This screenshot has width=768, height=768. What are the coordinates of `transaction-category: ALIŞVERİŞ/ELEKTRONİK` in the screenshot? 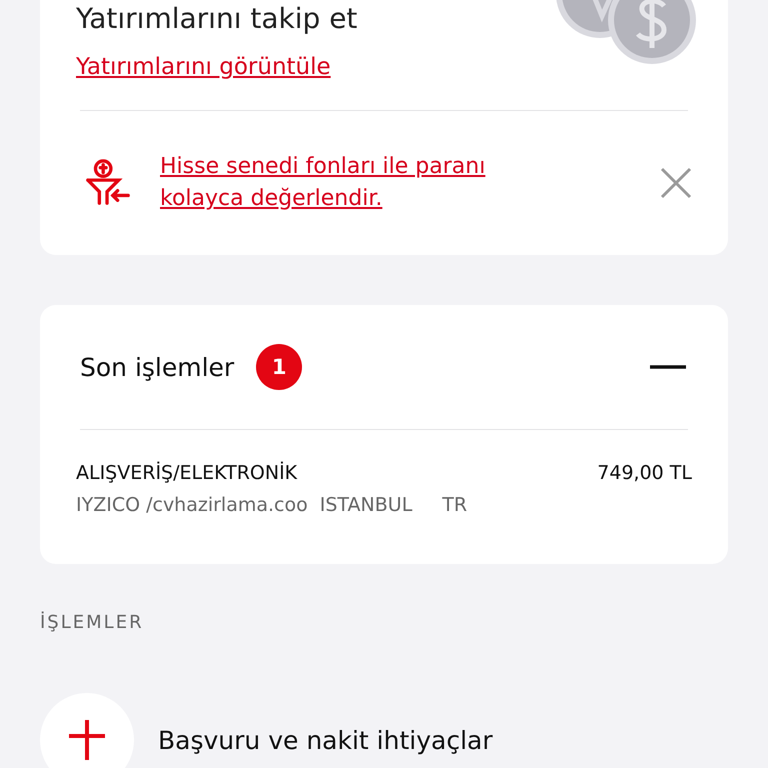 It's located at (187, 473).